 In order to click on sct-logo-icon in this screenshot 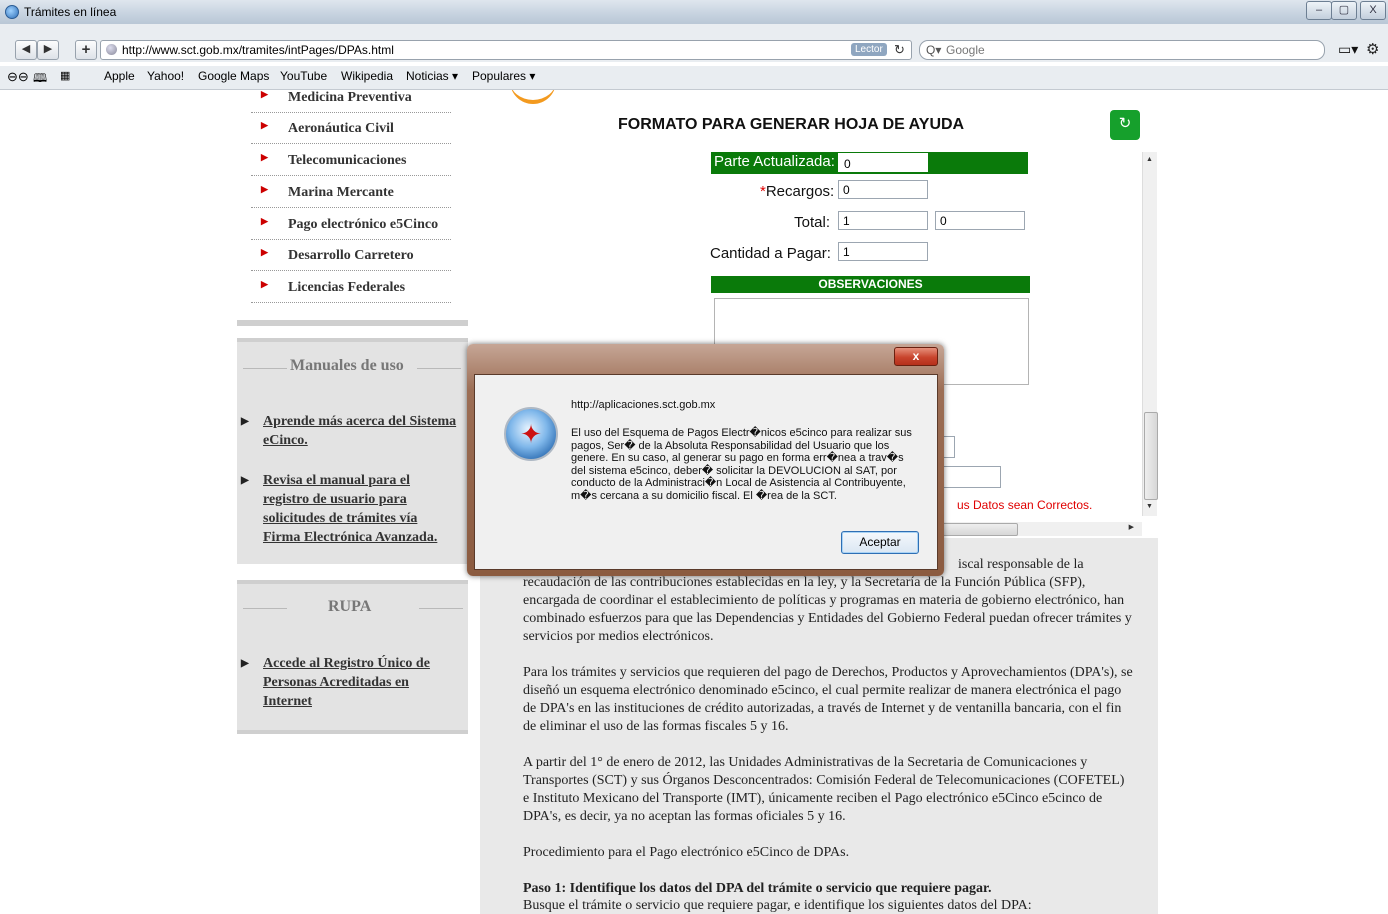, I will do `click(533, 97)`.